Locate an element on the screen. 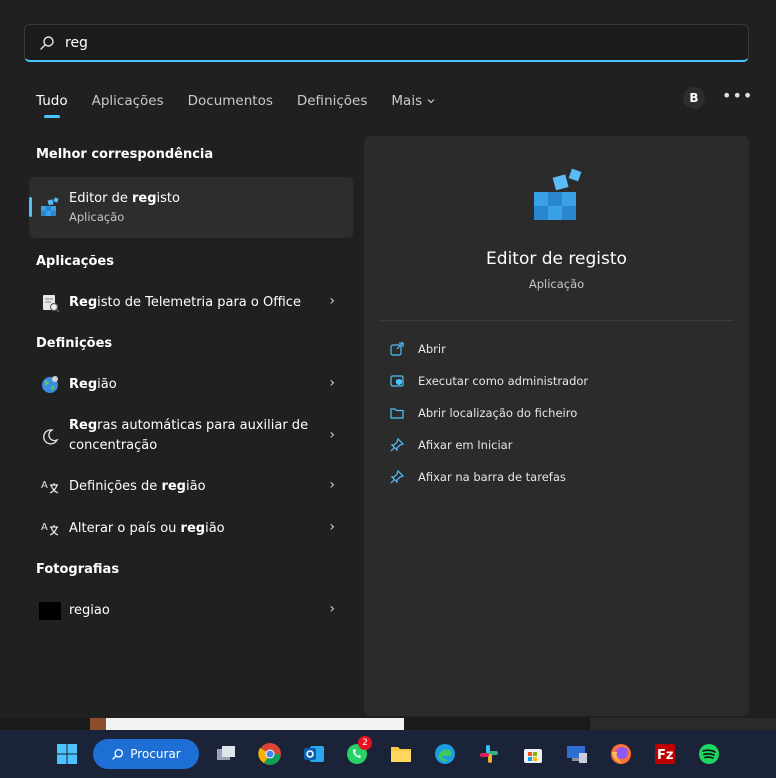 Image resolution: width=776 pixels, height=778 pixels. open-icon is located at coordinates (397, 349).